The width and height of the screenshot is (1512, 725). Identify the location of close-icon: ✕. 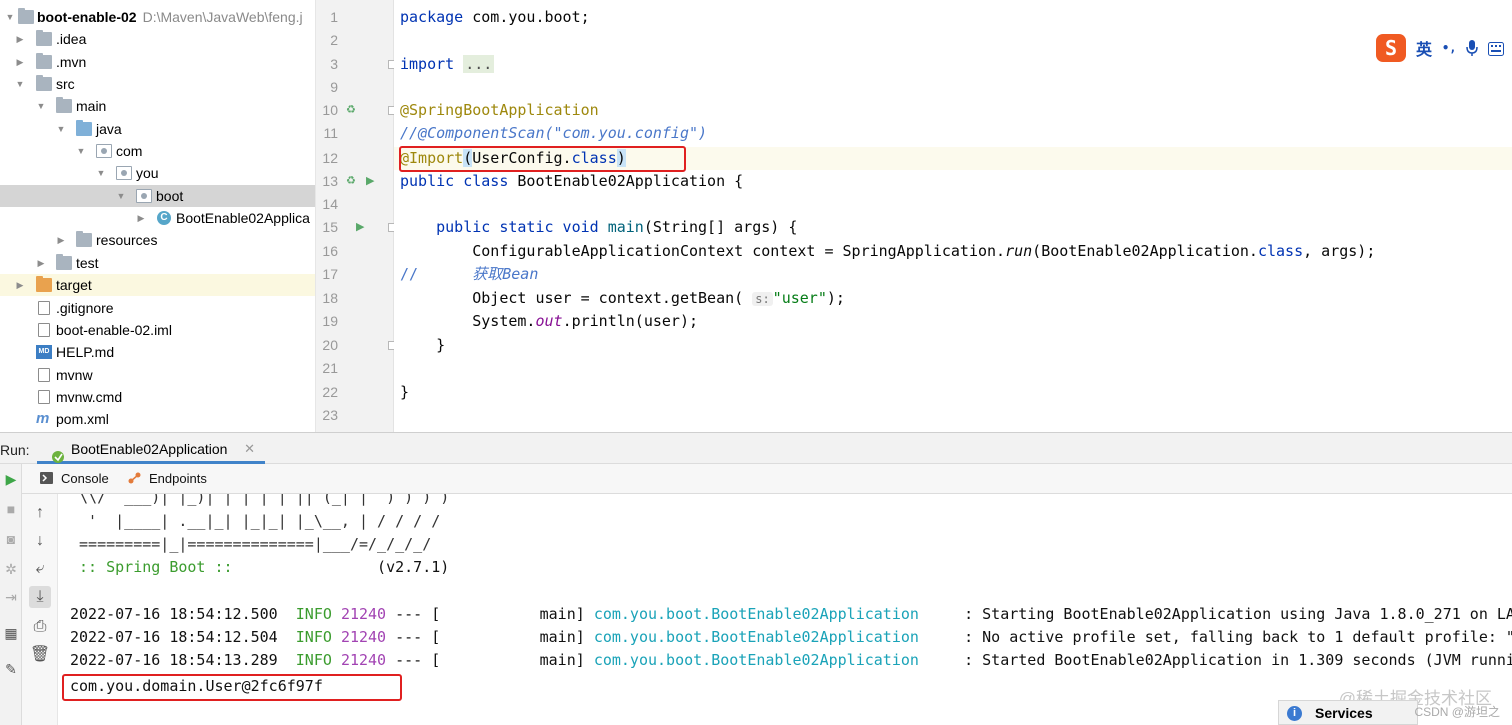
(249, 449).